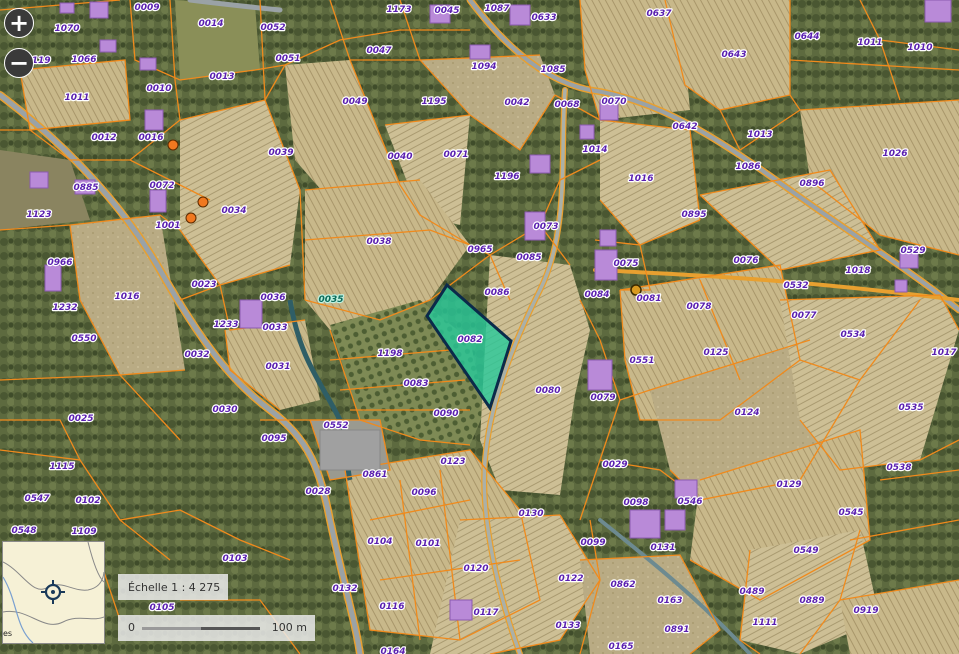 The width and height of the screenshot is (959, 654). Describe the element at coordinates (330, 300) in the screenshot. I see `parcel-label: 0035` at that location.